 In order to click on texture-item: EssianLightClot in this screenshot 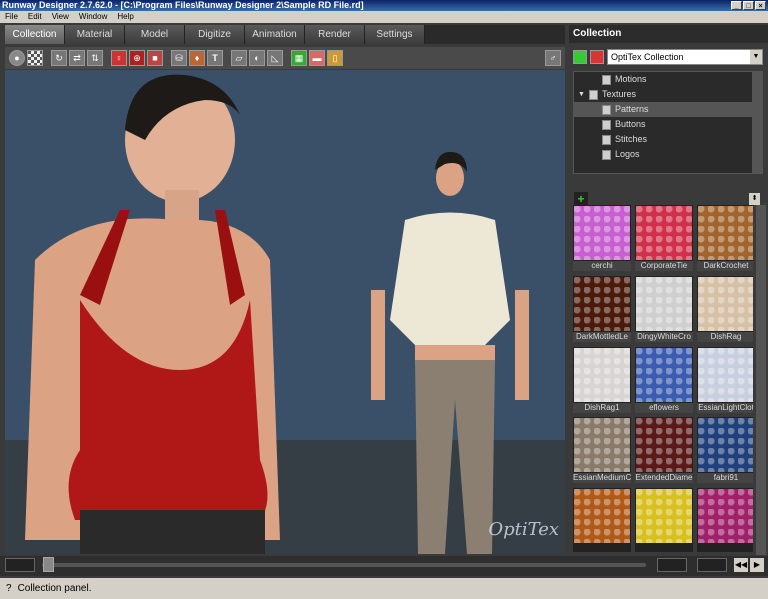, I will do `click(725, 379)`.